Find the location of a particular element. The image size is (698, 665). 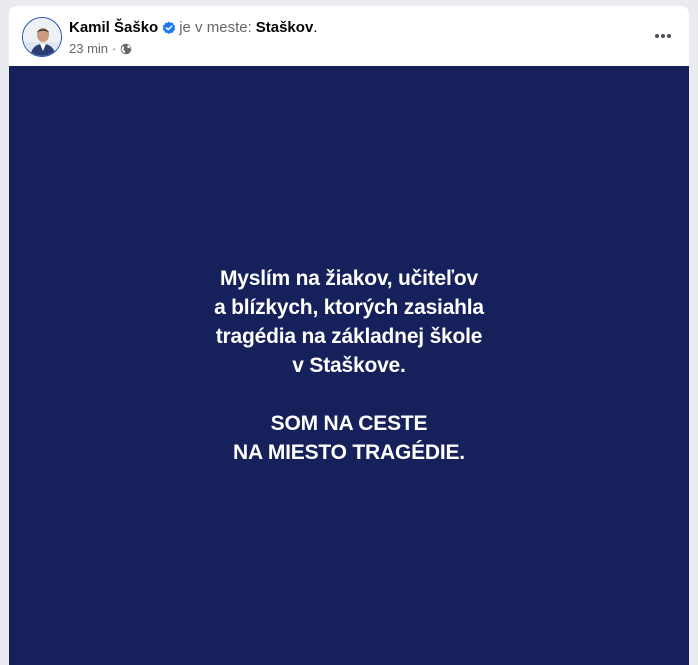

author-line: Kamil Šaško je v meste: Staškov. is located at coordinates (193, 27).